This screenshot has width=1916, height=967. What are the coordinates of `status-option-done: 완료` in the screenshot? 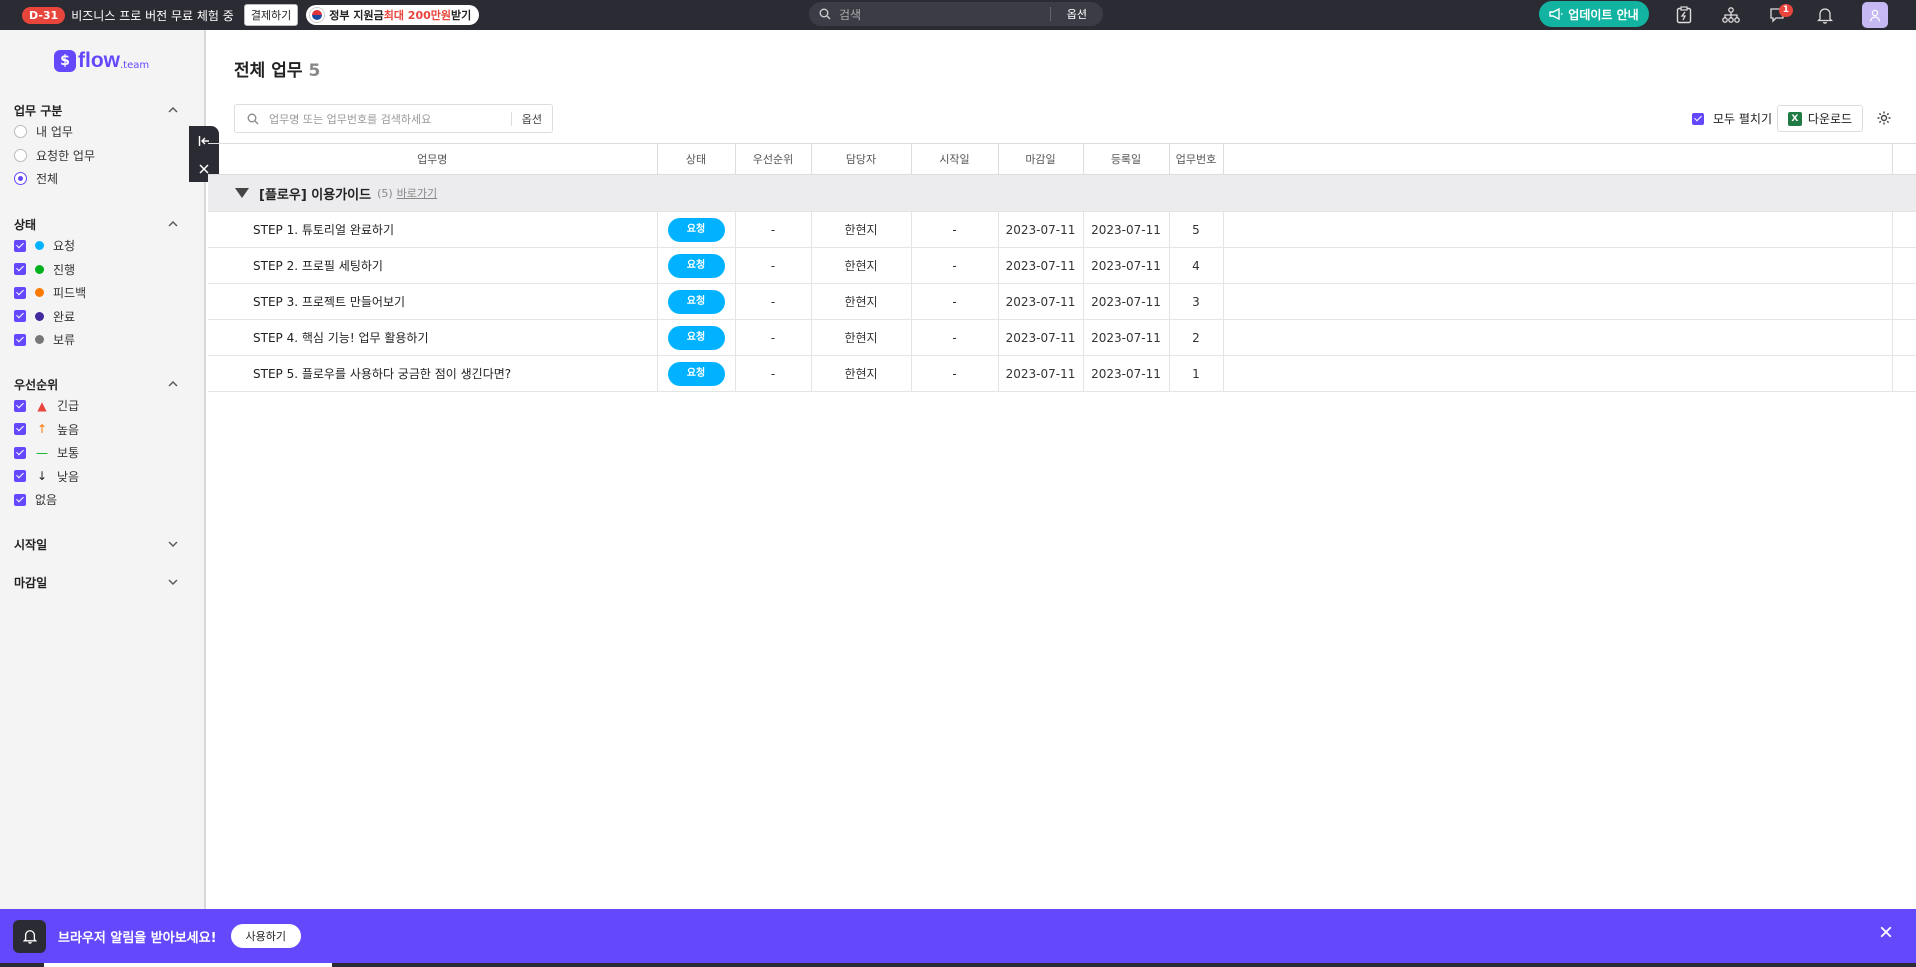 It's located at (96, 317).